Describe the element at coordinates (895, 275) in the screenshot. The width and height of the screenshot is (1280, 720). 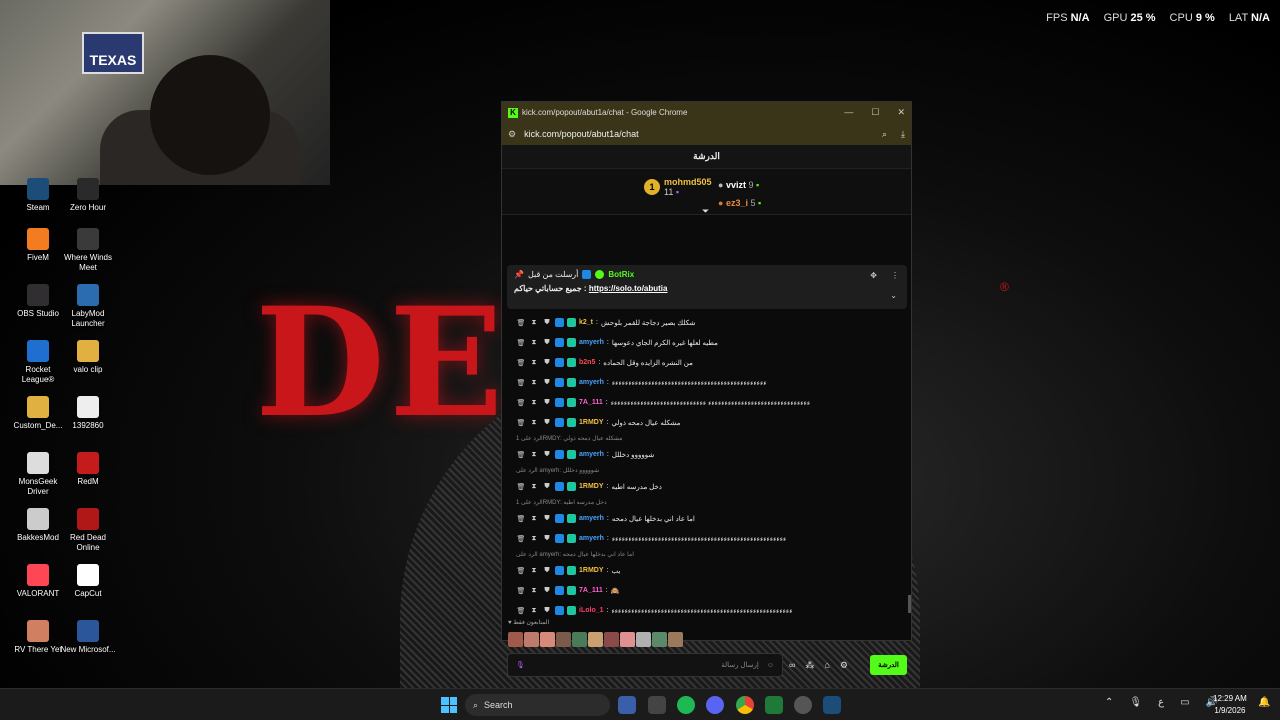
I see `more-options-icon: ⋮` at that location.